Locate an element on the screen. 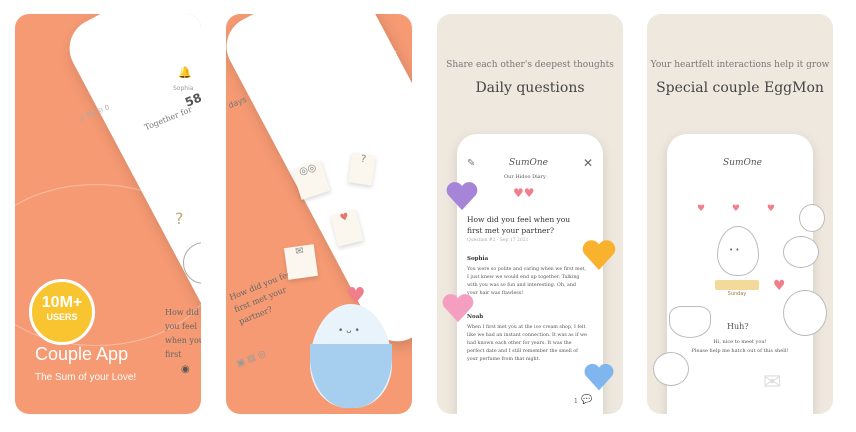 Image resolution: width=856 pixels, height=432 pixels. cat-egg-character is located at coordinates (671, 369).